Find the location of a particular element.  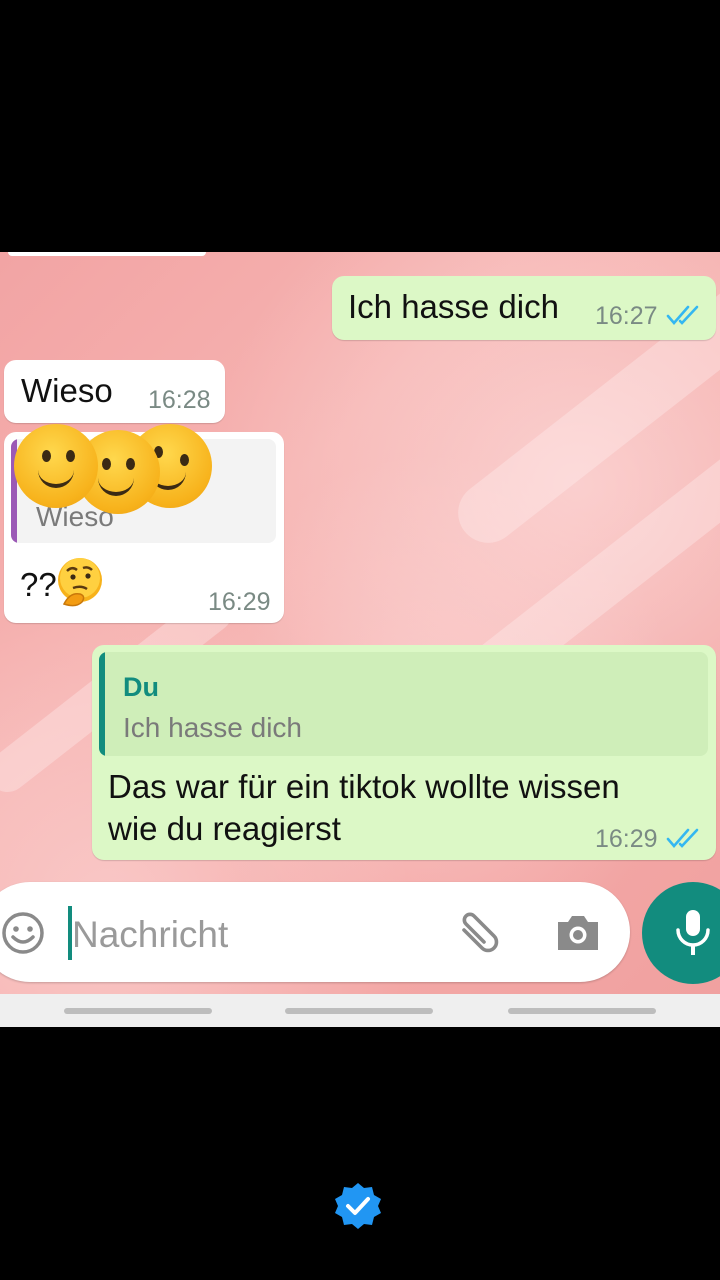

quote-author: Du is located at coordinates (141, 687).